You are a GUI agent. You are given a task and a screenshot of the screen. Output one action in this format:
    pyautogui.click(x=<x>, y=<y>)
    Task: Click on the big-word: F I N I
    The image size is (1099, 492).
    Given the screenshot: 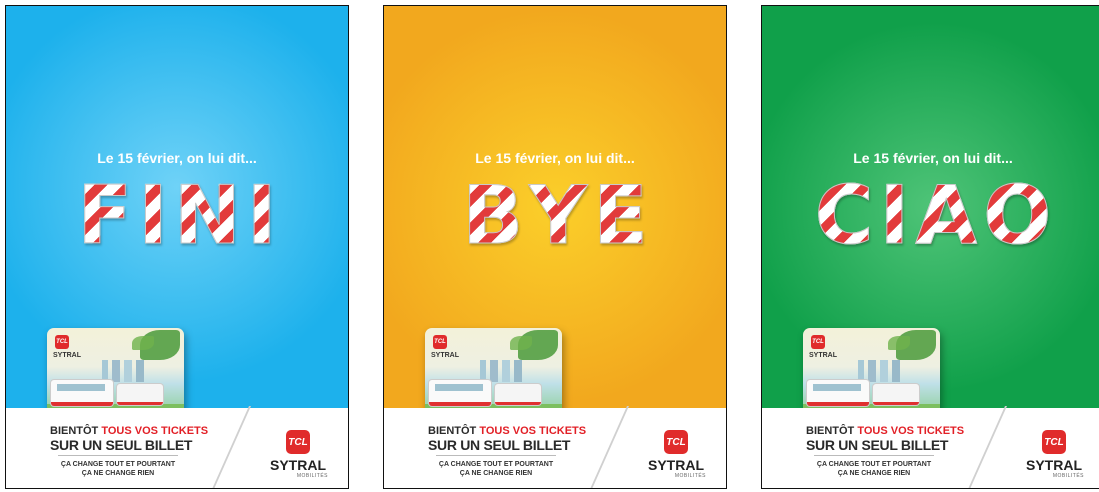 What is the action you would take?
    pyautogui.click(x=177, y=216)
    